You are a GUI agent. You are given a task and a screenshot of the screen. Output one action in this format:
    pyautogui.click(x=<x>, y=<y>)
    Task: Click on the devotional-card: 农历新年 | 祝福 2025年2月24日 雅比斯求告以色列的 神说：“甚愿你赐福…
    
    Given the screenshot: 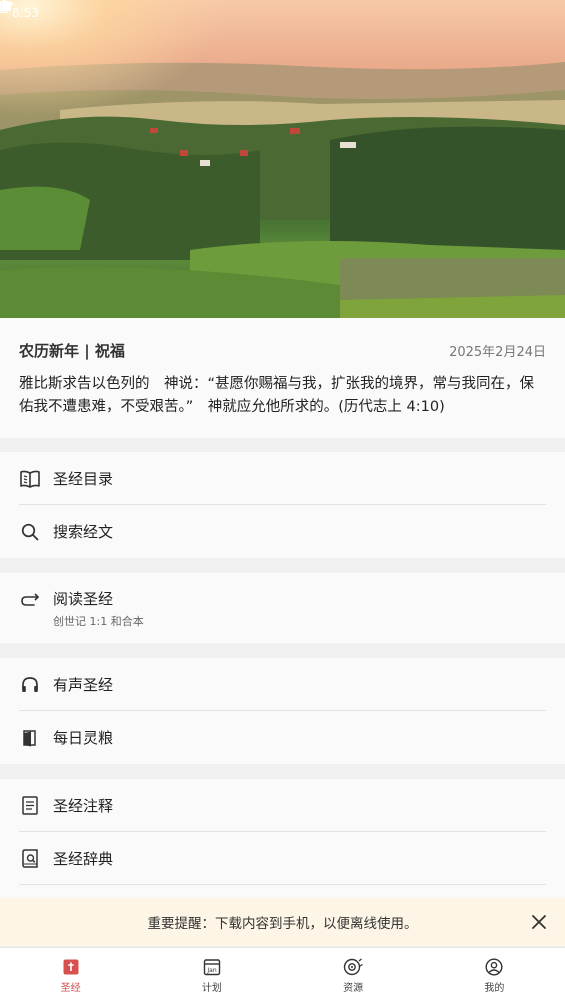 What is the action you would take?
    pyautogui.click(x=282, y=378)
    